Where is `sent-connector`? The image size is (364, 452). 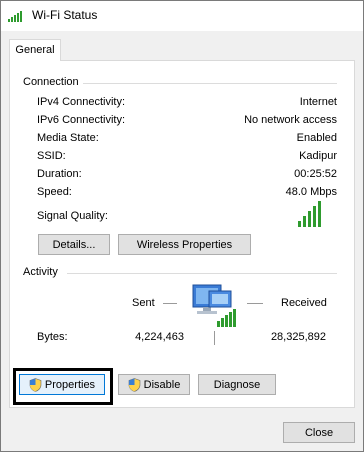
sent-connector is located at coordinates (170, 303).